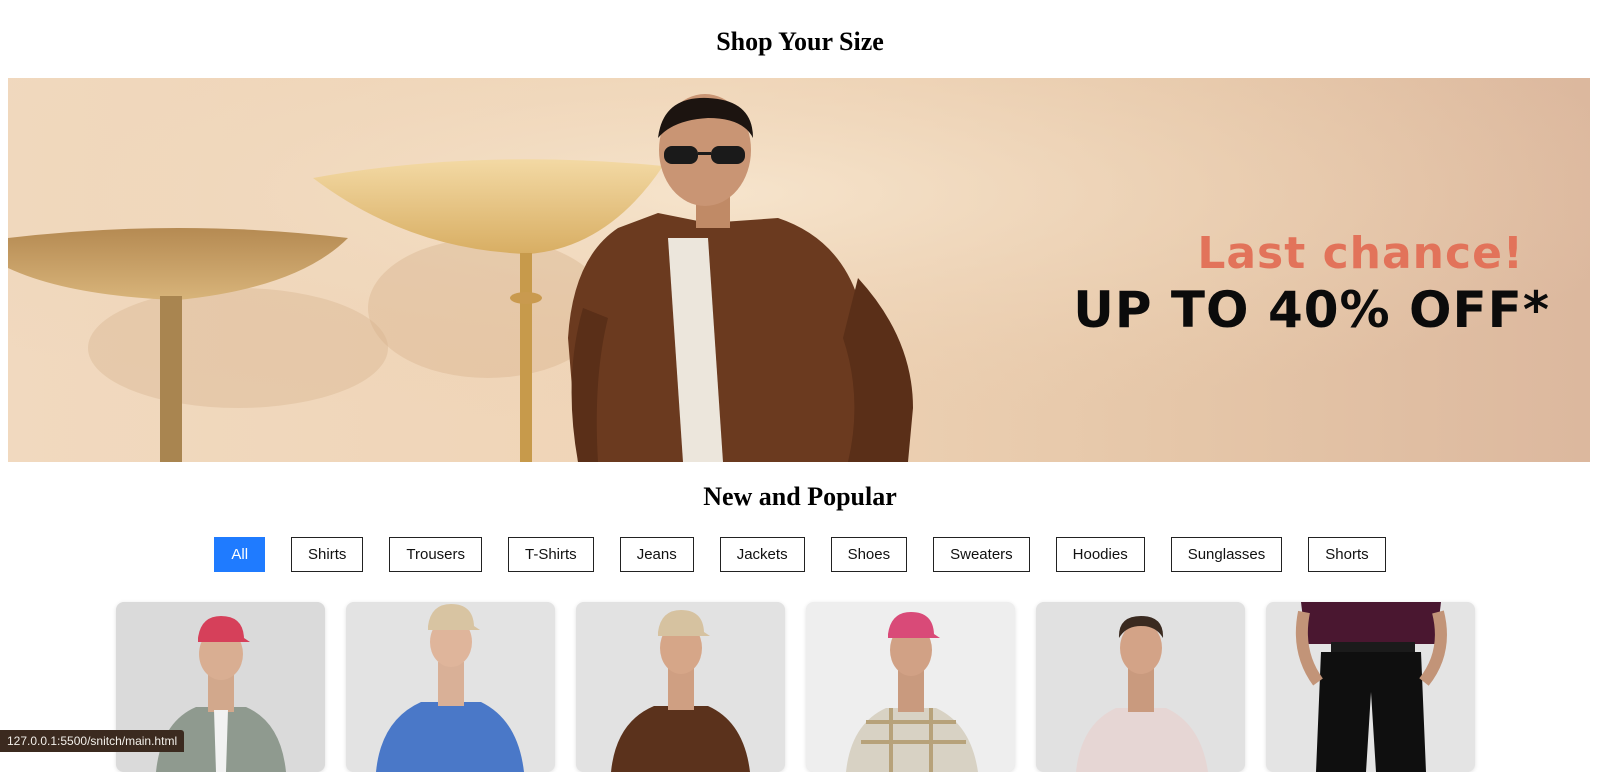  I want to click on filter-sunglasses-button: Sunglasses, so click(1226, 554).